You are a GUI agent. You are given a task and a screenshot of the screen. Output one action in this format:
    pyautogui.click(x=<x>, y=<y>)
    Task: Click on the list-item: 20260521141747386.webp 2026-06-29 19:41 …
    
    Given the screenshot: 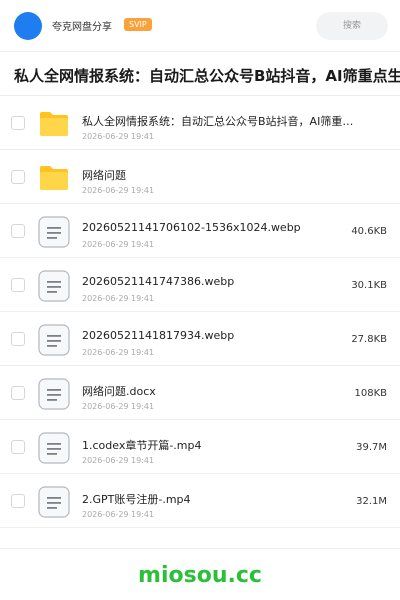 What is the action you would take?
    pyautogui.click(x=200, y=285)
    